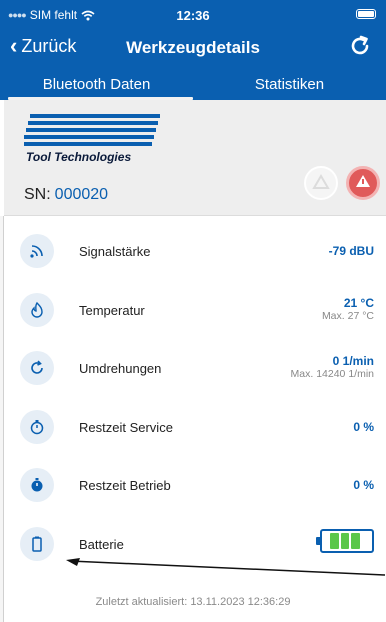 The width and height of the screenshot is (386, 622). What do you see at coordinates (81, 194) in the screenshot?
I see `serial-value: 000020` at bounding box center [81, 194].